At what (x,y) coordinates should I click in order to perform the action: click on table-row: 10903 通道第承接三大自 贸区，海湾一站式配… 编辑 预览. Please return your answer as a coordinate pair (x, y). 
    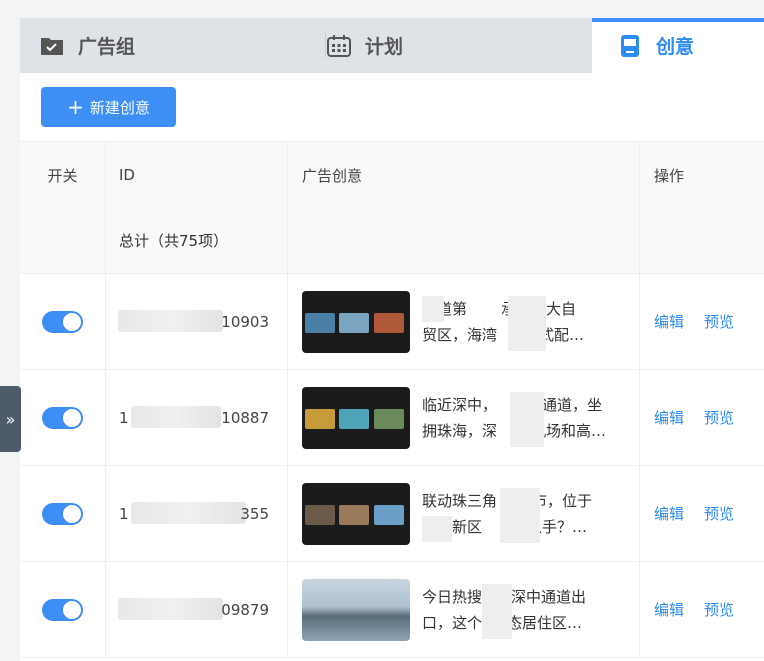
    Looking at the image, I should click on (392, 322).